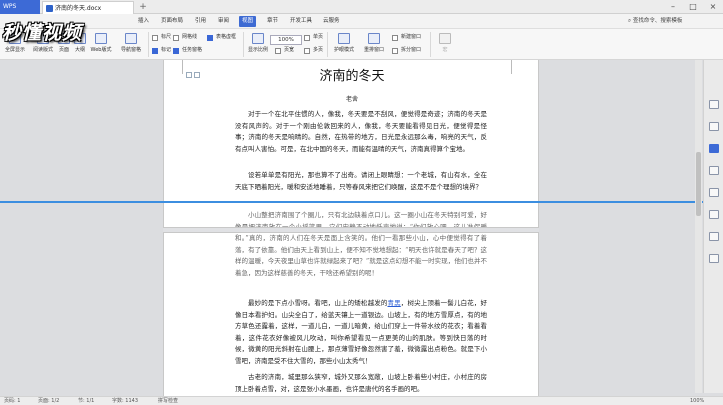 The height and width of the screenshot is (405, 723). I want to click on magnifier-icon, so click(258, 38).